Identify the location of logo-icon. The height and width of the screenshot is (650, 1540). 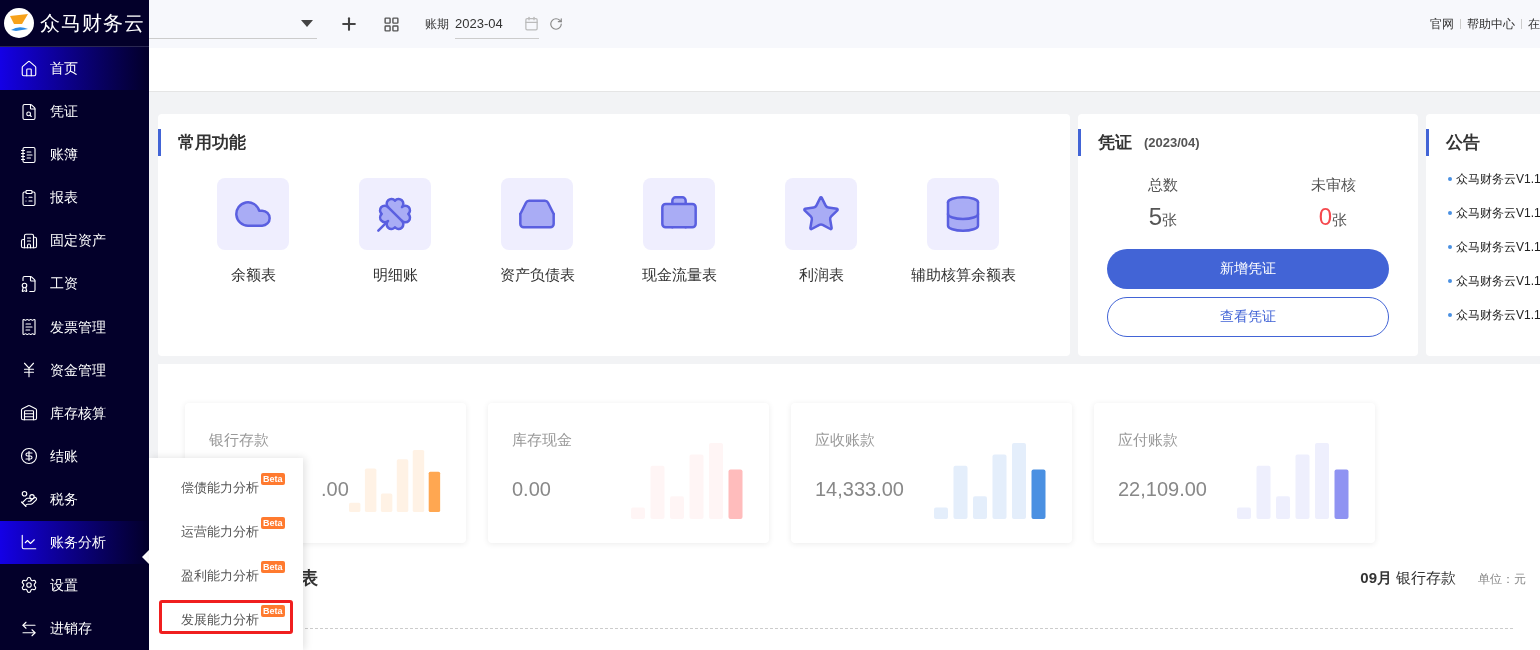
(19, 23).